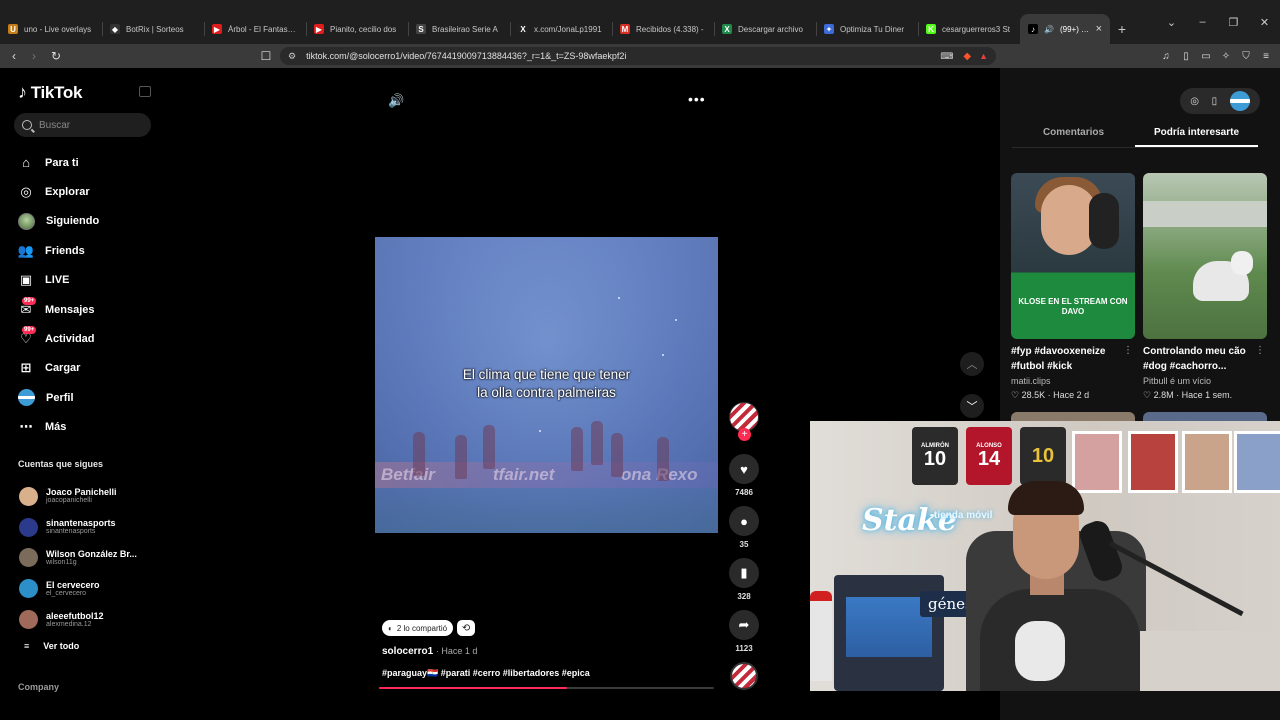  I want to click on sidebar-item-para-ti: ⌂ Para ti, so click(58, 162).